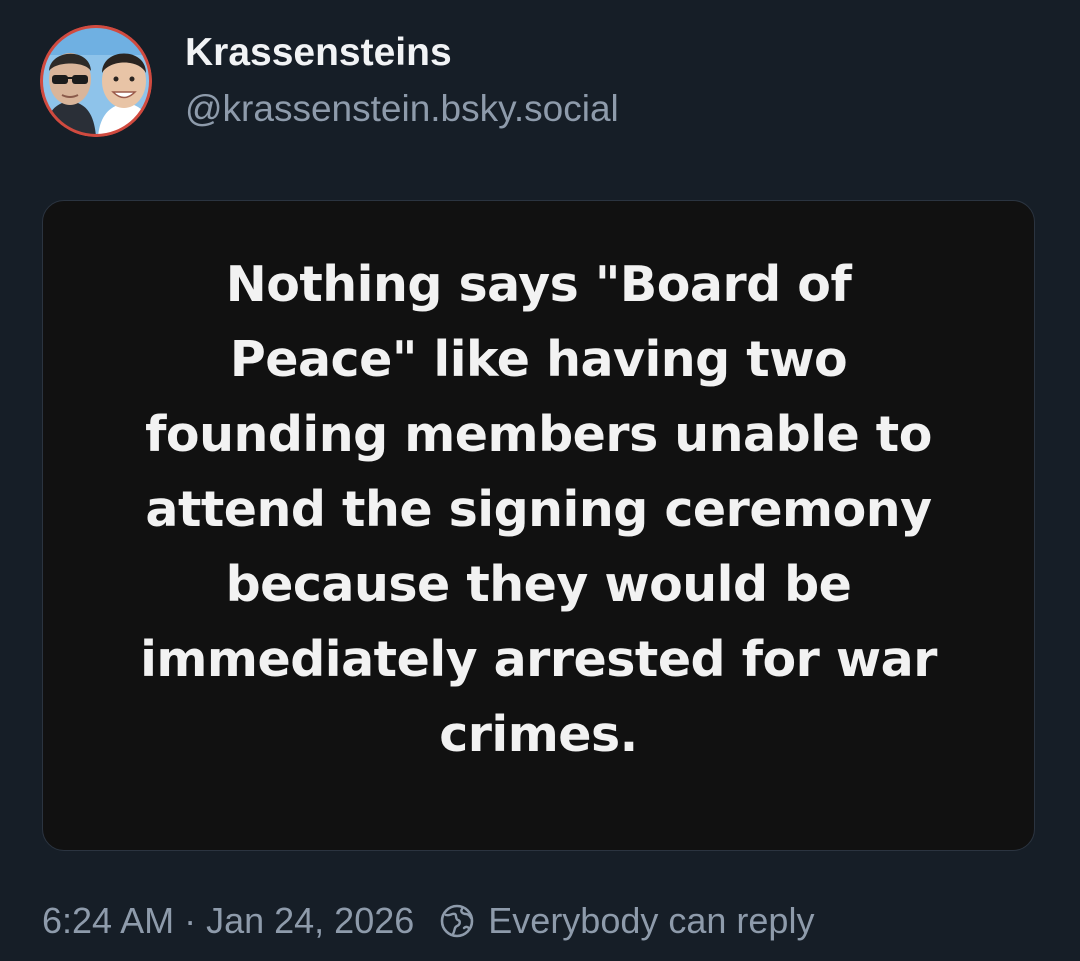 Image resolution: width=1080 pixels, height=961 pixels. Describe the element at coordinates (457, 921) in the screenshot. I see `earth-globe-icon` at that location.